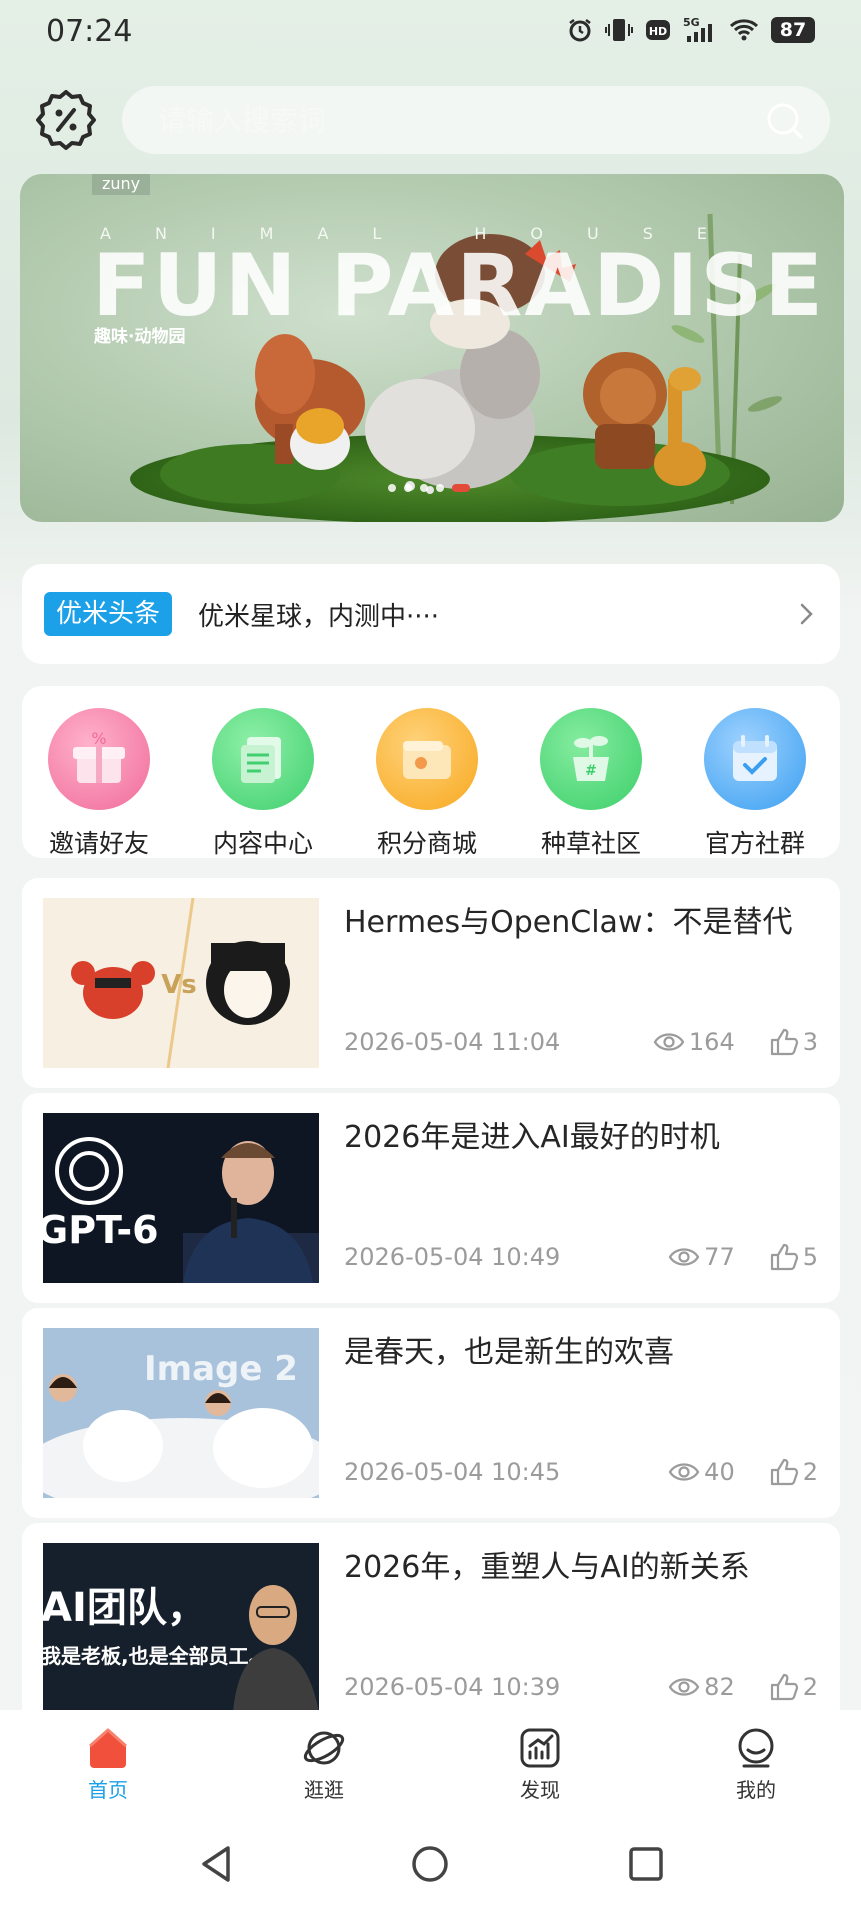 The image size is (861, 1920). What do you see at coordinates (263, 783) in the screenshot?
I see `shortcut-content-center: 内容中心` at bounding box center [263, 783].